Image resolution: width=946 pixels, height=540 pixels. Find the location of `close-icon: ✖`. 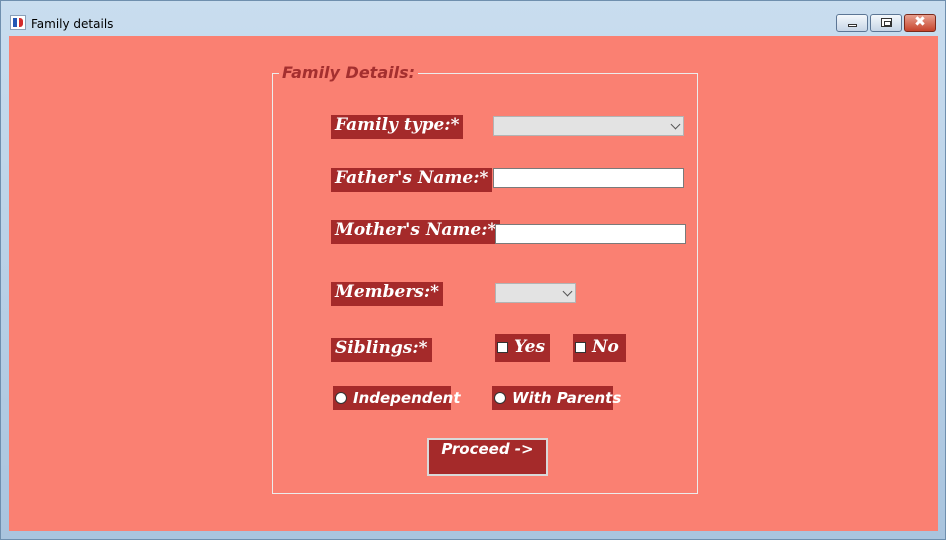

close-icon: ✖ is located at coordinates (920, 22).